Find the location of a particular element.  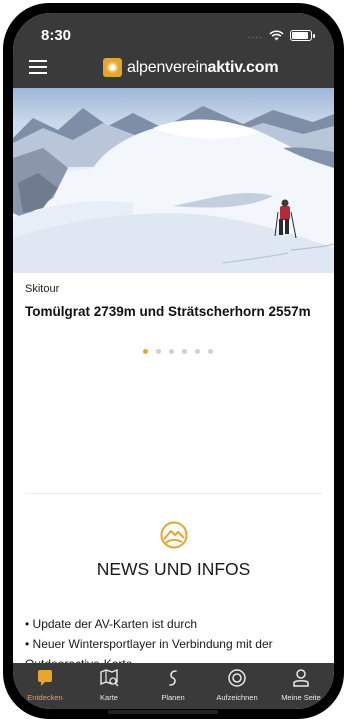

edelweiss-logo-icon is located at coordinates (112, 67).